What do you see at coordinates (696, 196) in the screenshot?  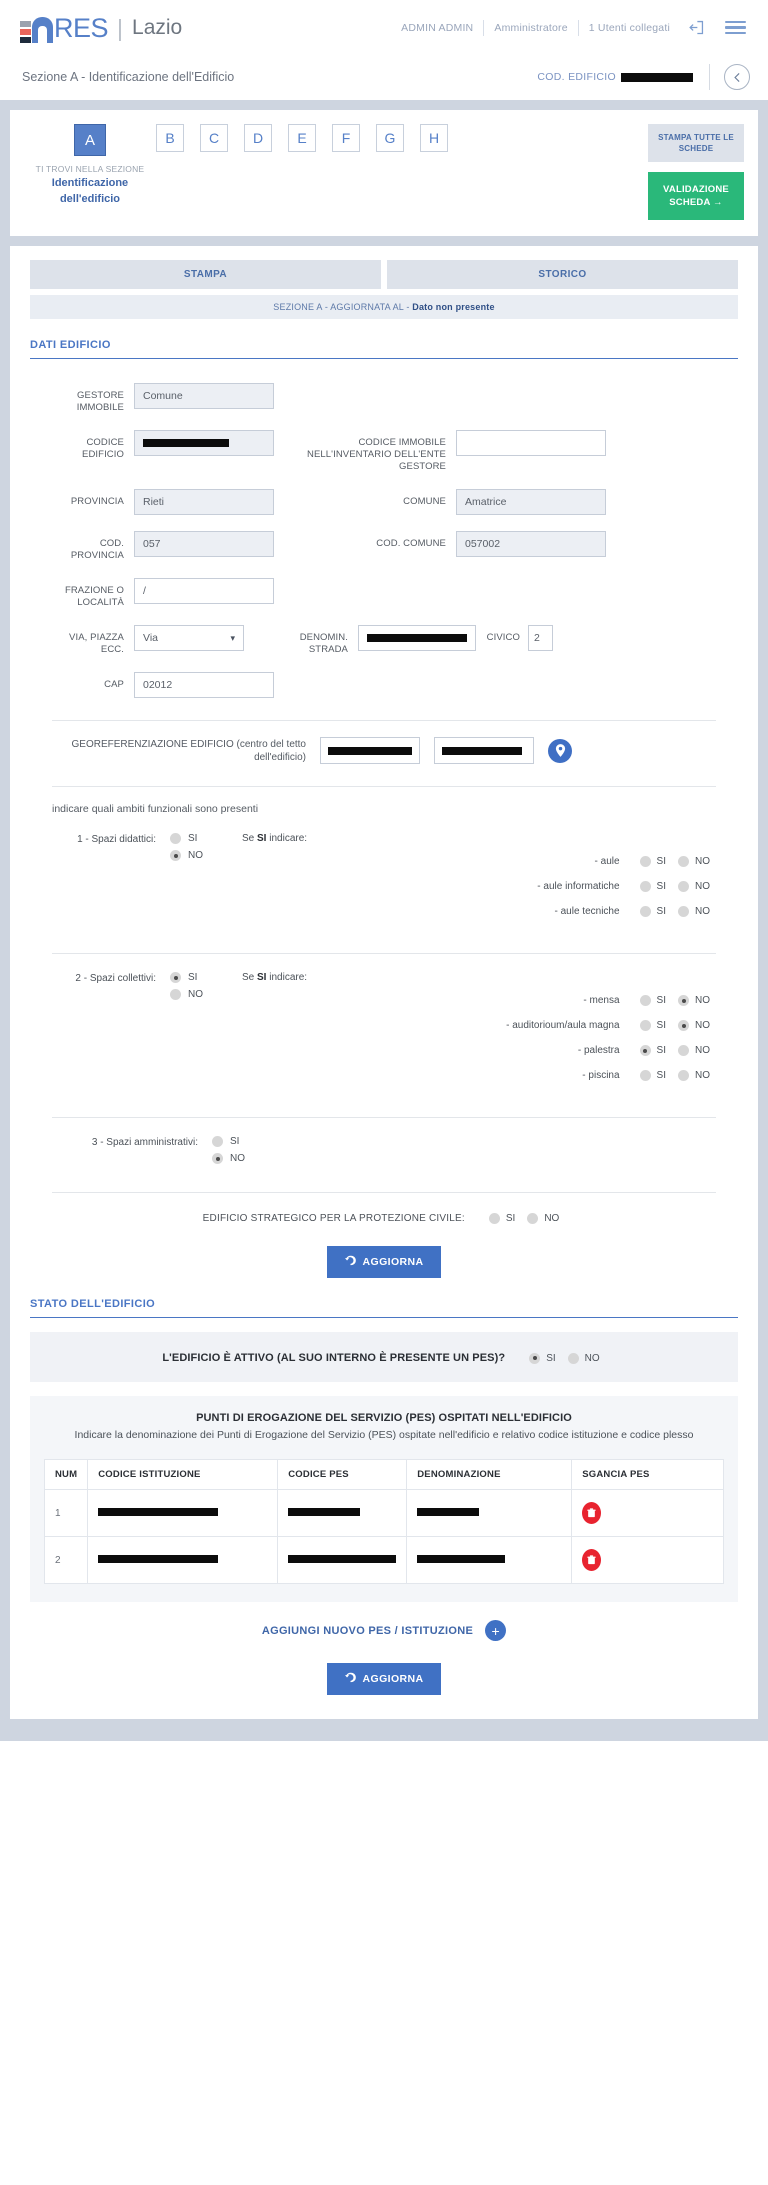 I see `validate-sheet-button: VALIDAZIONE SCHEDA →` at bounding box center [696, 196].